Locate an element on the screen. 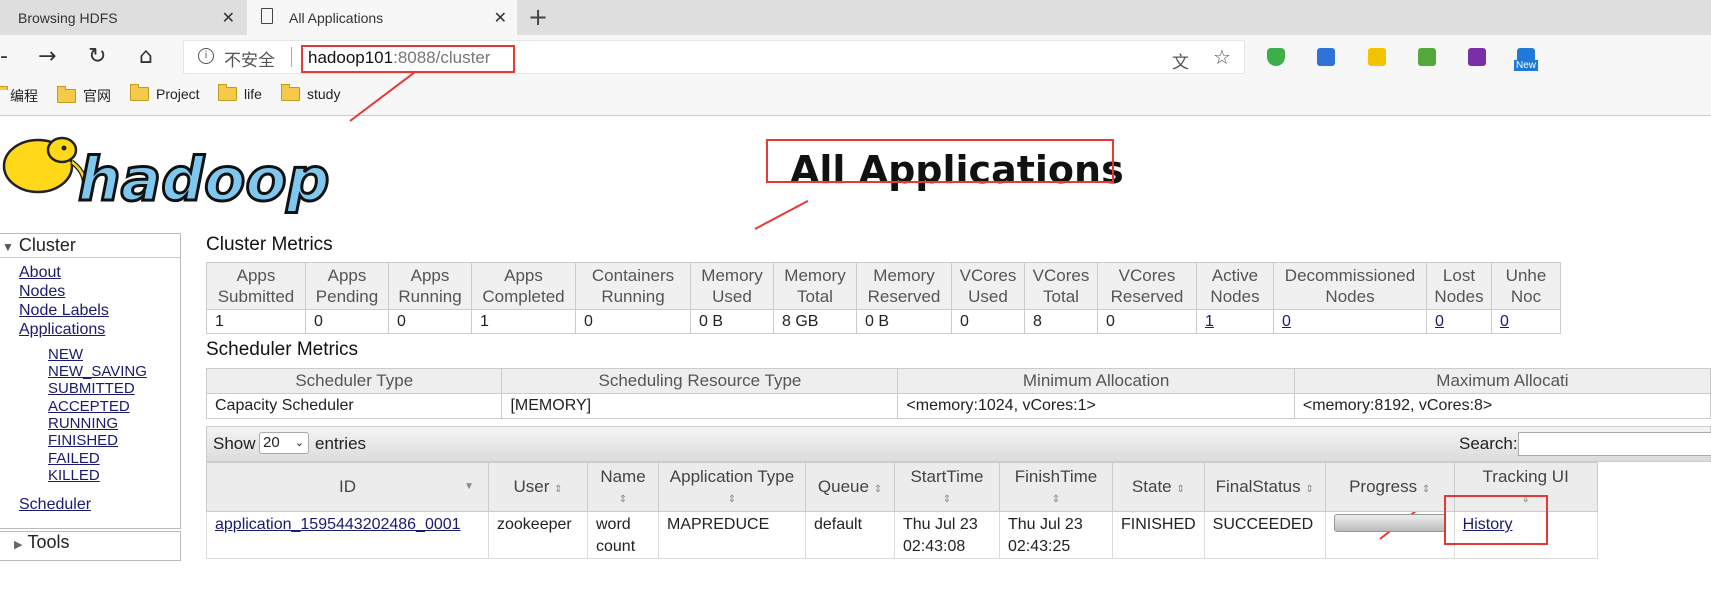  triangle-down-icon: ▼ is located at coordinates (8, 247).